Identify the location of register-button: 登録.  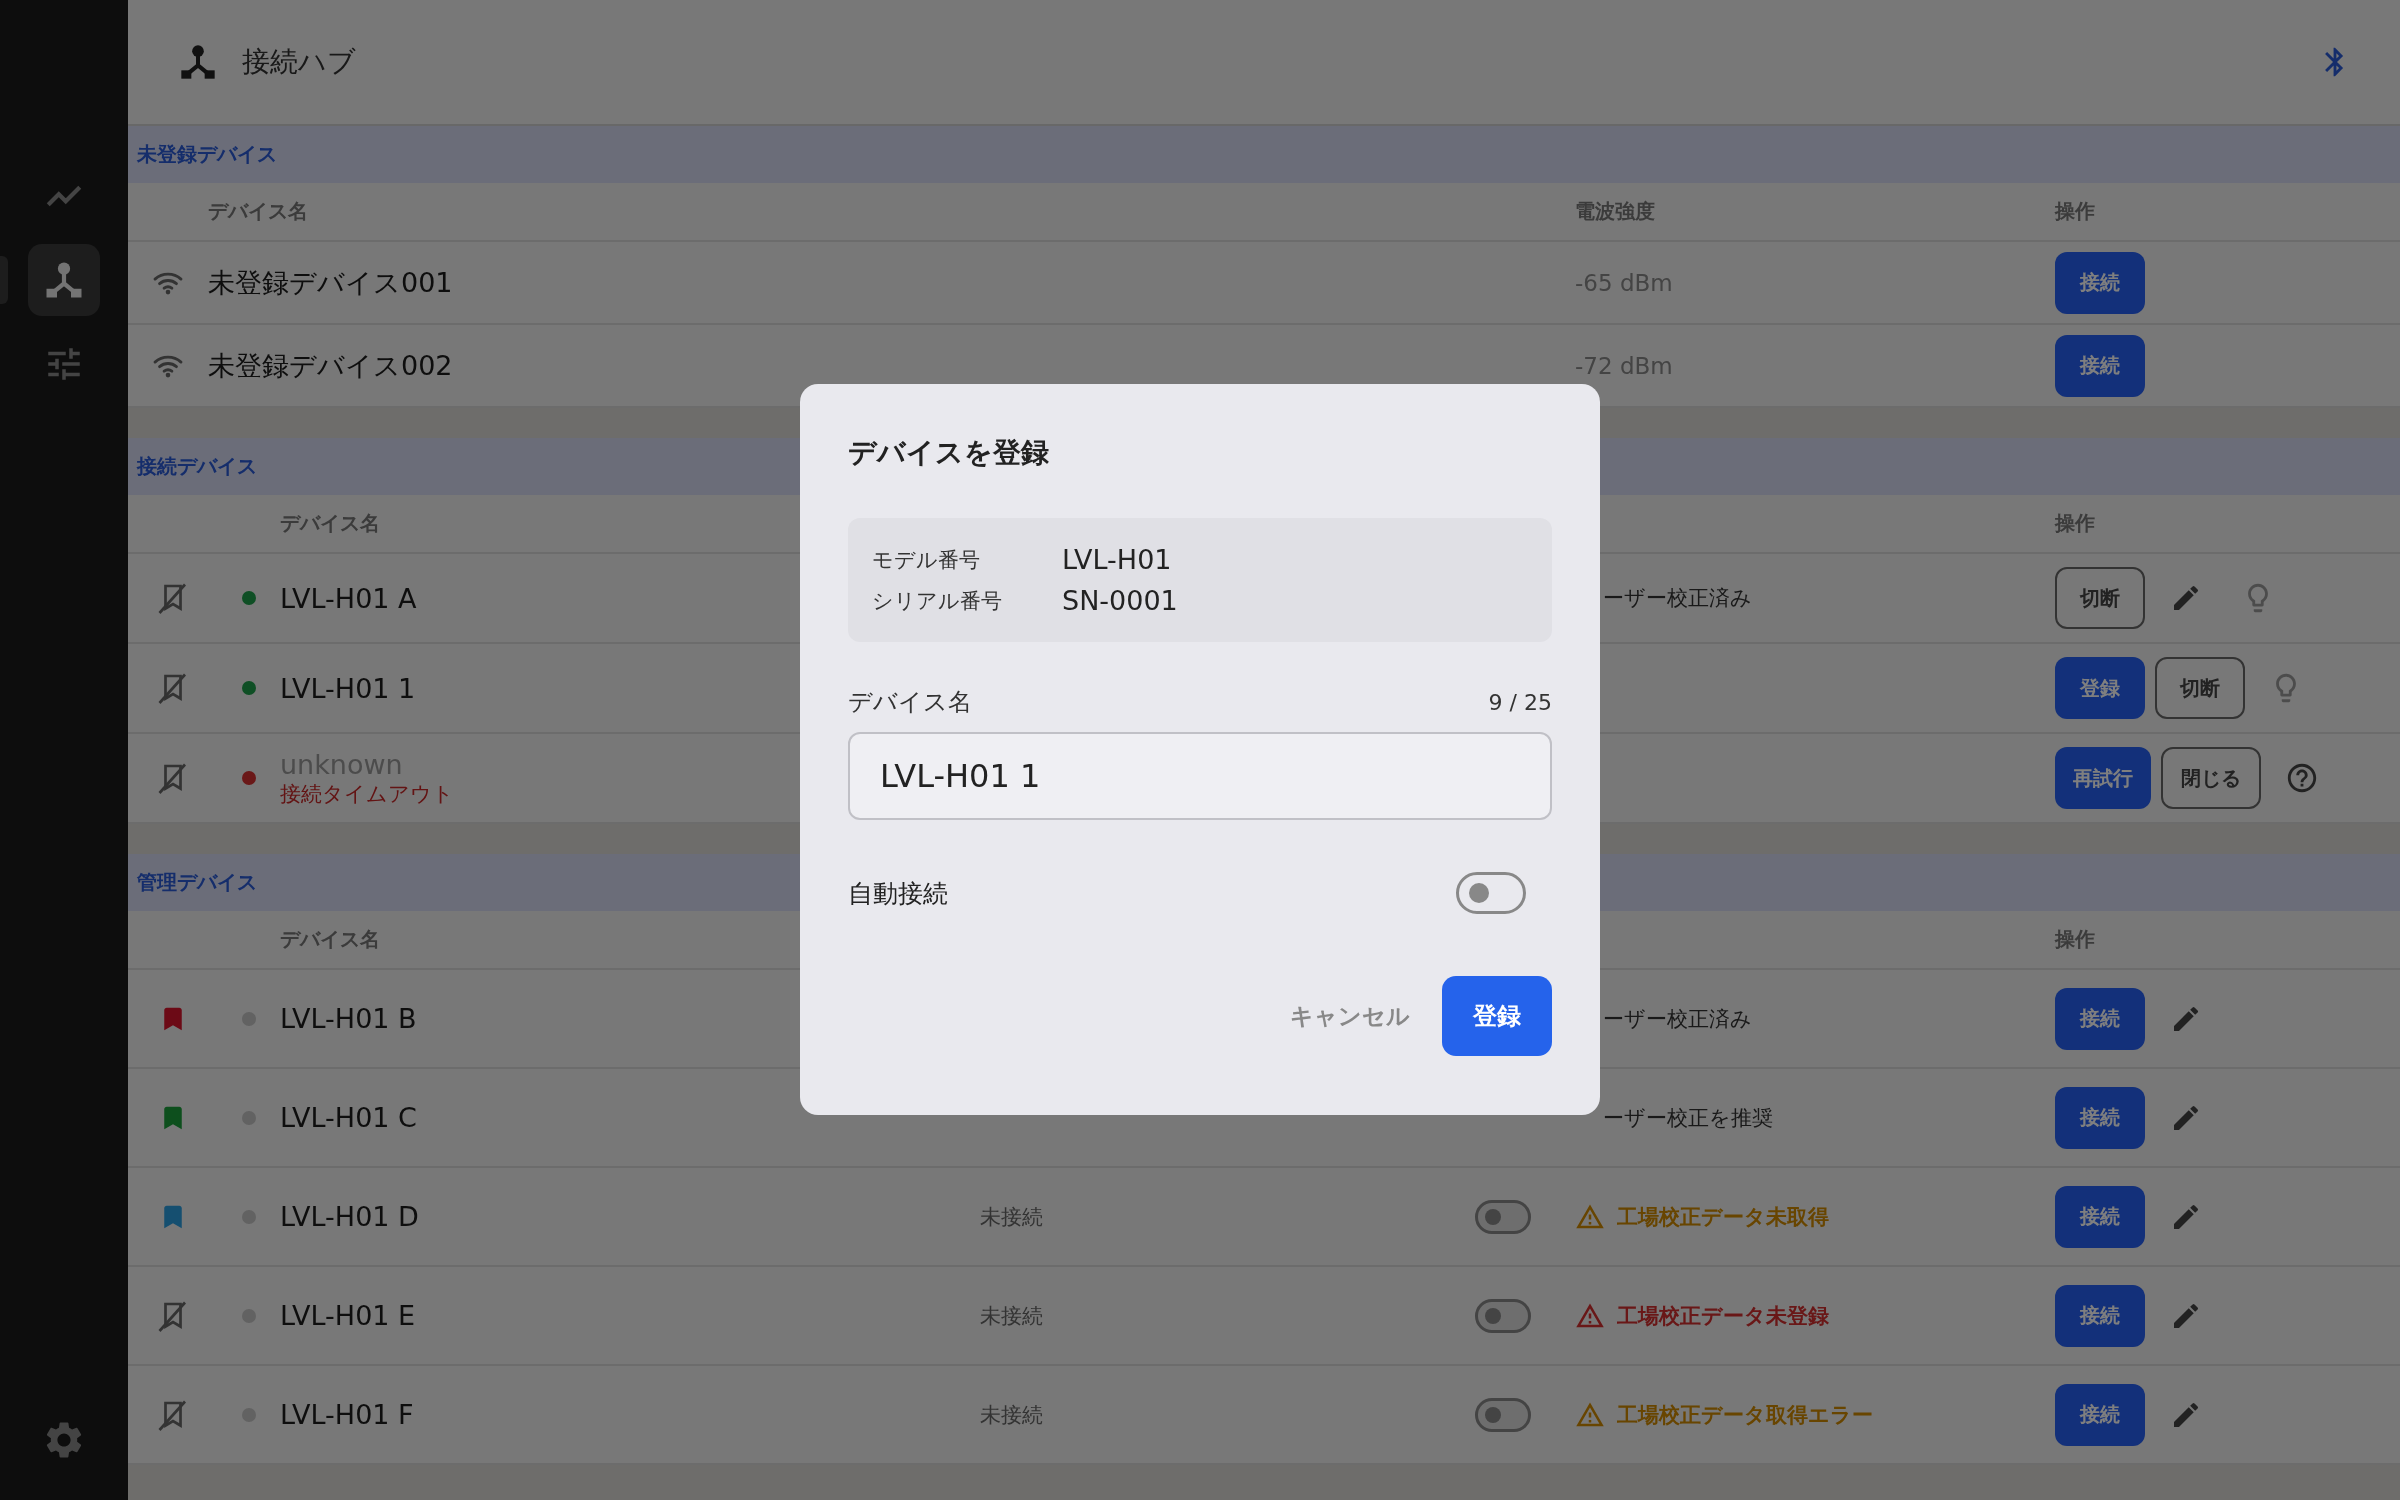
(1497, 1016).